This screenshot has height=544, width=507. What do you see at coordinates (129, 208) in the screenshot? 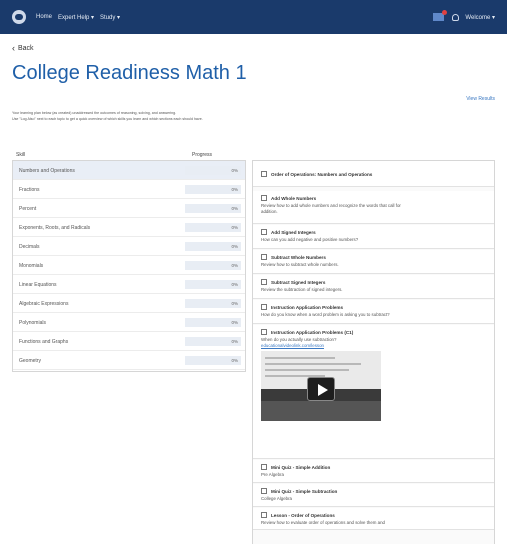
I see `skill-row: Percent 0%` at bounding box center [129, 208].